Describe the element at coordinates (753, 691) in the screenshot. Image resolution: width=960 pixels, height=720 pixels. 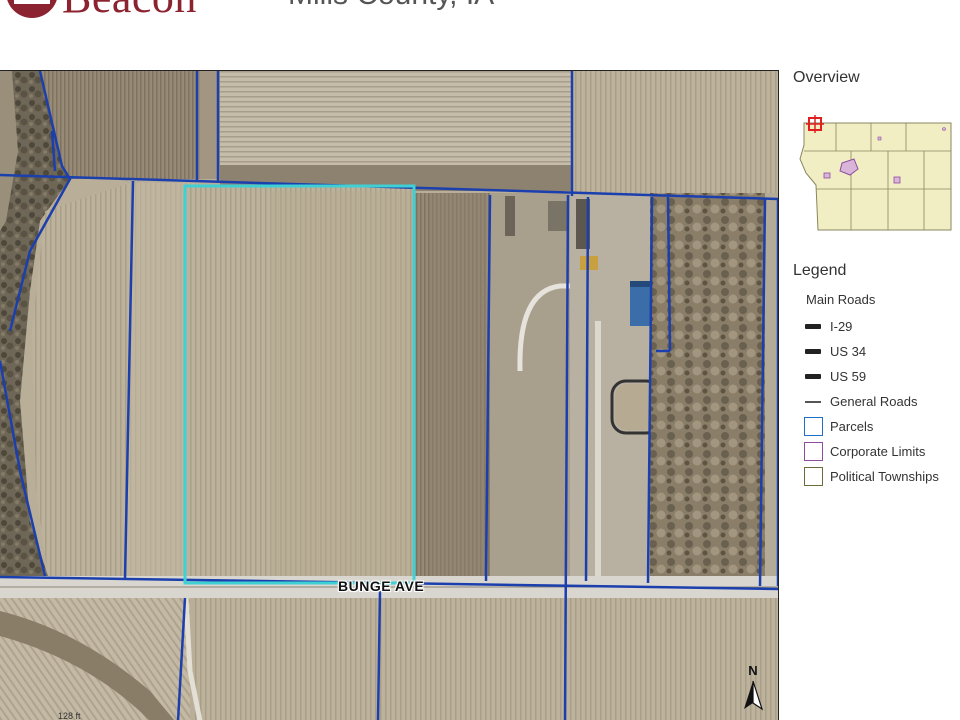
I see `north-arrow-icon: N` at that location.